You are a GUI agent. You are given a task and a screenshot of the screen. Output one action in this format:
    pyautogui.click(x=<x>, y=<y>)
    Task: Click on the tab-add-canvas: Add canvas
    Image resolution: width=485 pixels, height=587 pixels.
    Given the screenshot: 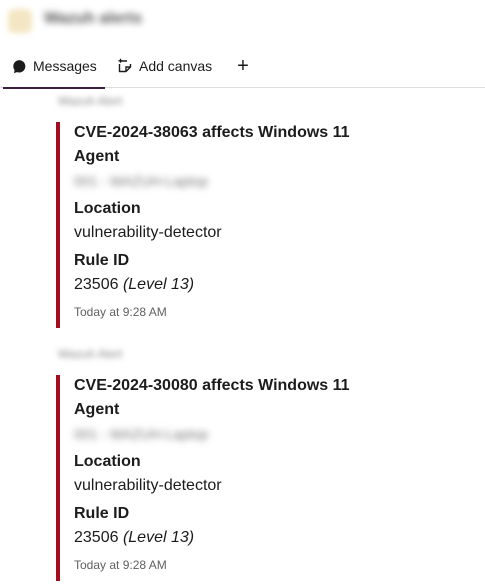 What is the action you would take?
    pyautogui.click(x=164, y=66)
    